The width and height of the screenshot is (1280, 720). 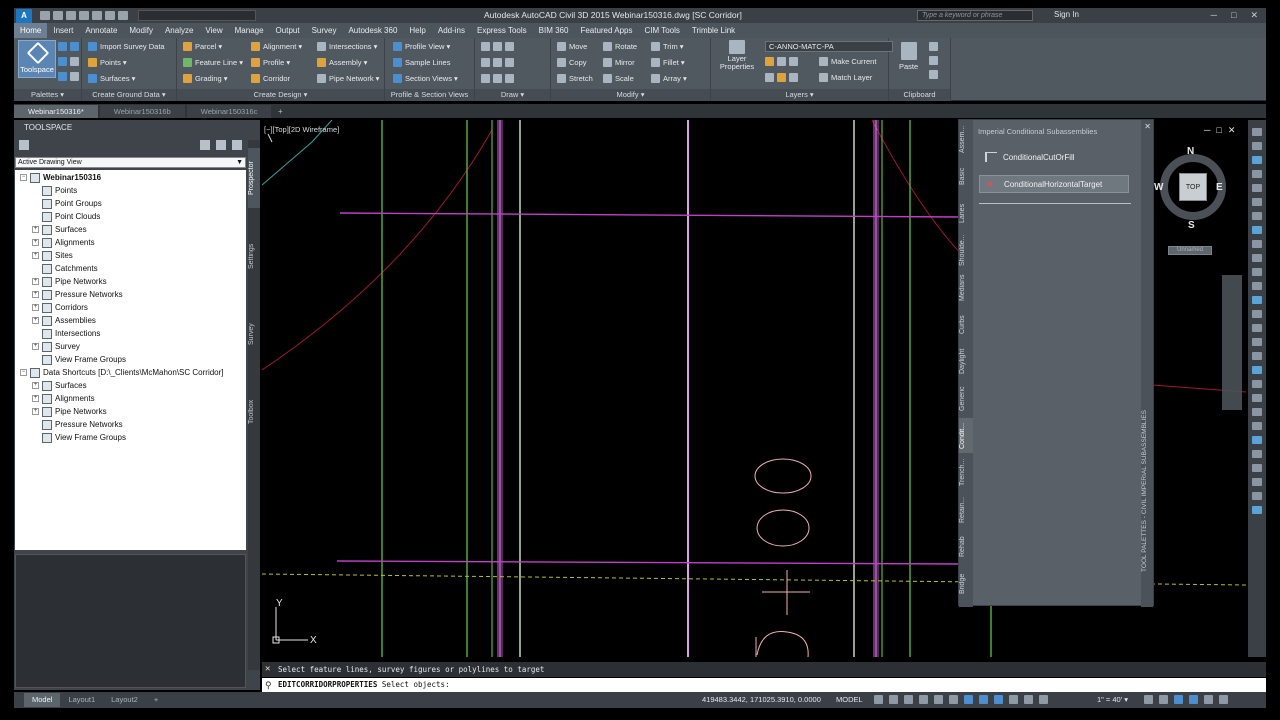 I want to click on layout-tab-layout2: Layout2, so click(x=124, y=700).